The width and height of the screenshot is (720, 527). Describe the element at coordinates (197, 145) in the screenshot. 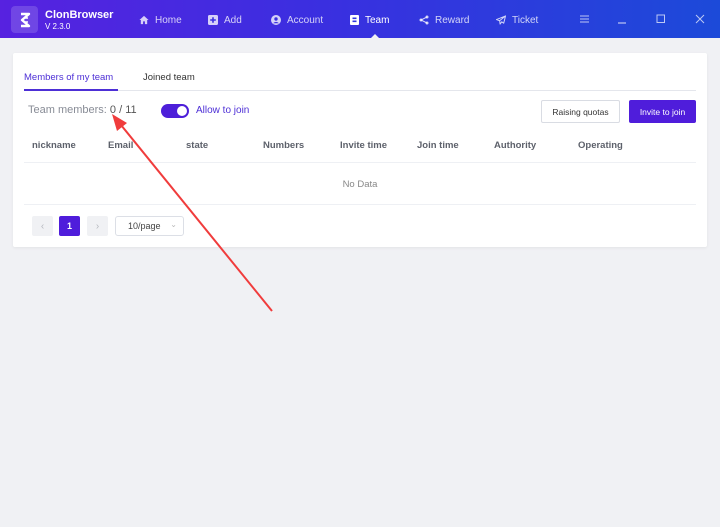

I see `column-header-state: state` at that location.